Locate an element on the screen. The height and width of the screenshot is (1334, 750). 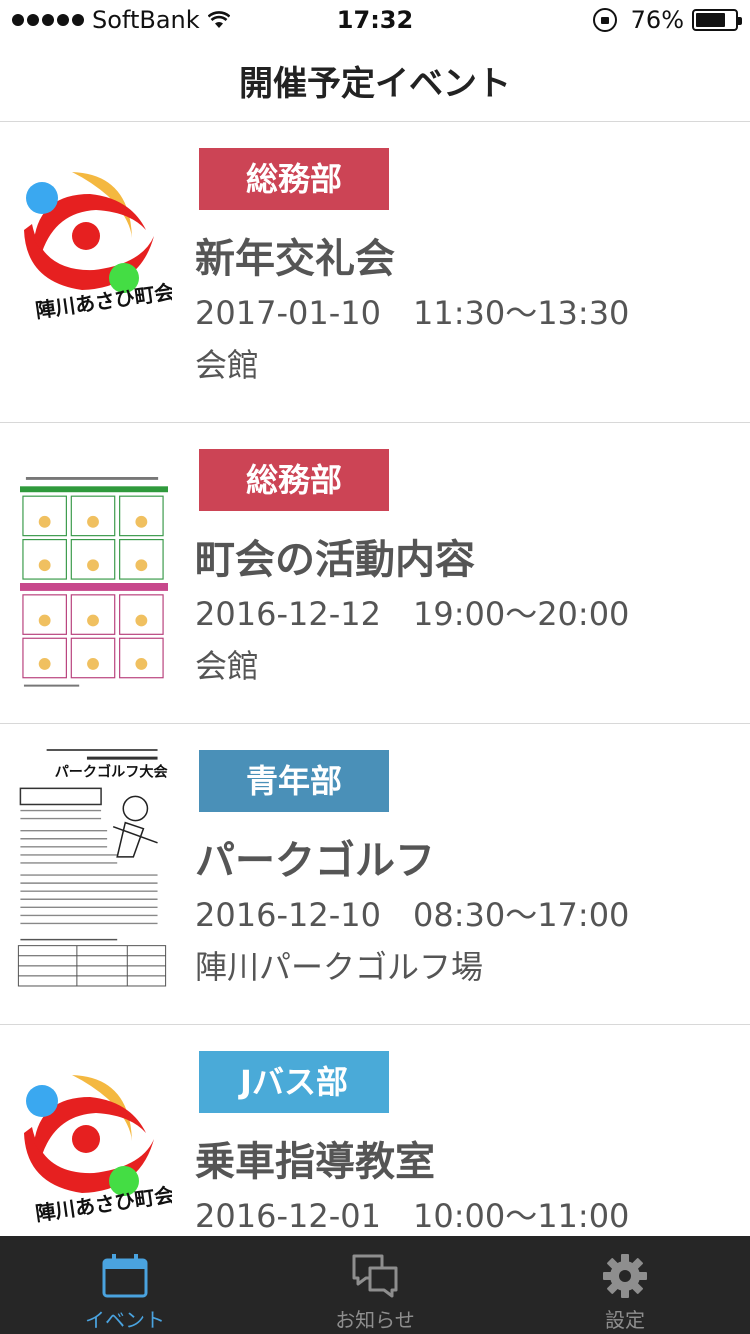
department-badge: Jバス部 is located at coordinates (294, 1082).